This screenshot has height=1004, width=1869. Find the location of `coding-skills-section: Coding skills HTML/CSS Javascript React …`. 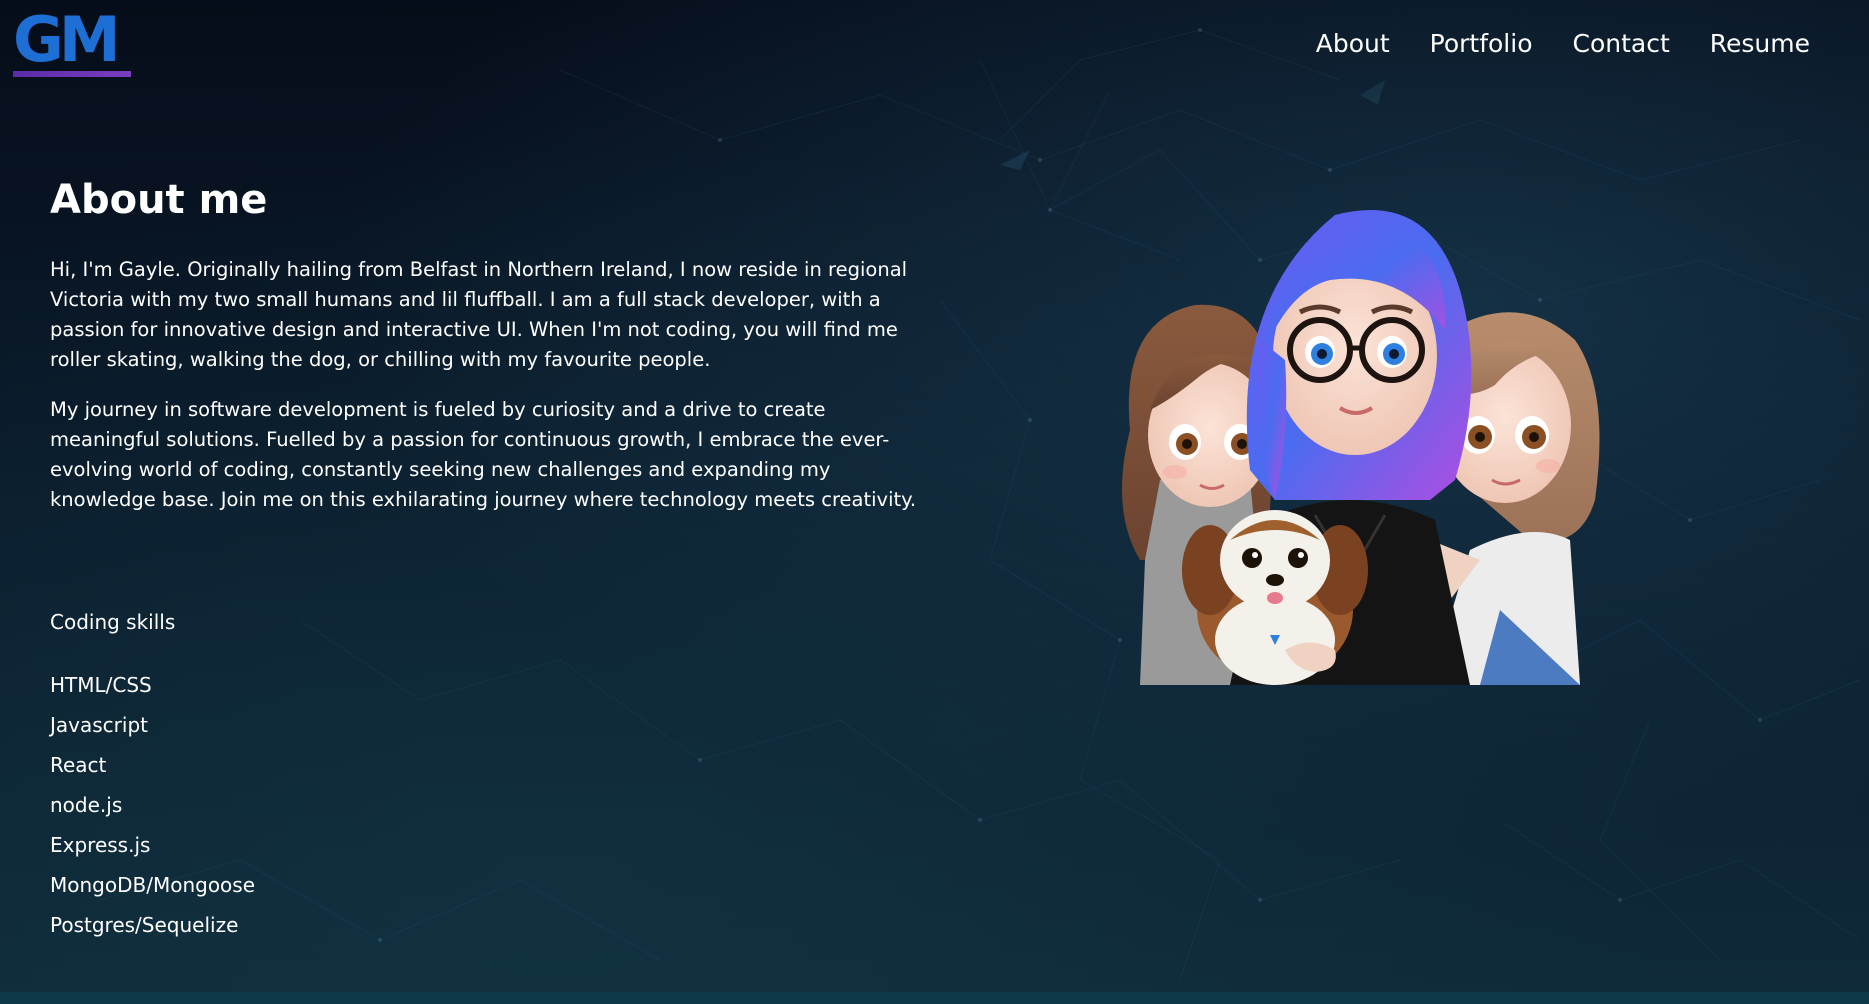

coding-skills-section: Coding skills HTML/CSS Javascript React … is located at coordinates (152, 776).